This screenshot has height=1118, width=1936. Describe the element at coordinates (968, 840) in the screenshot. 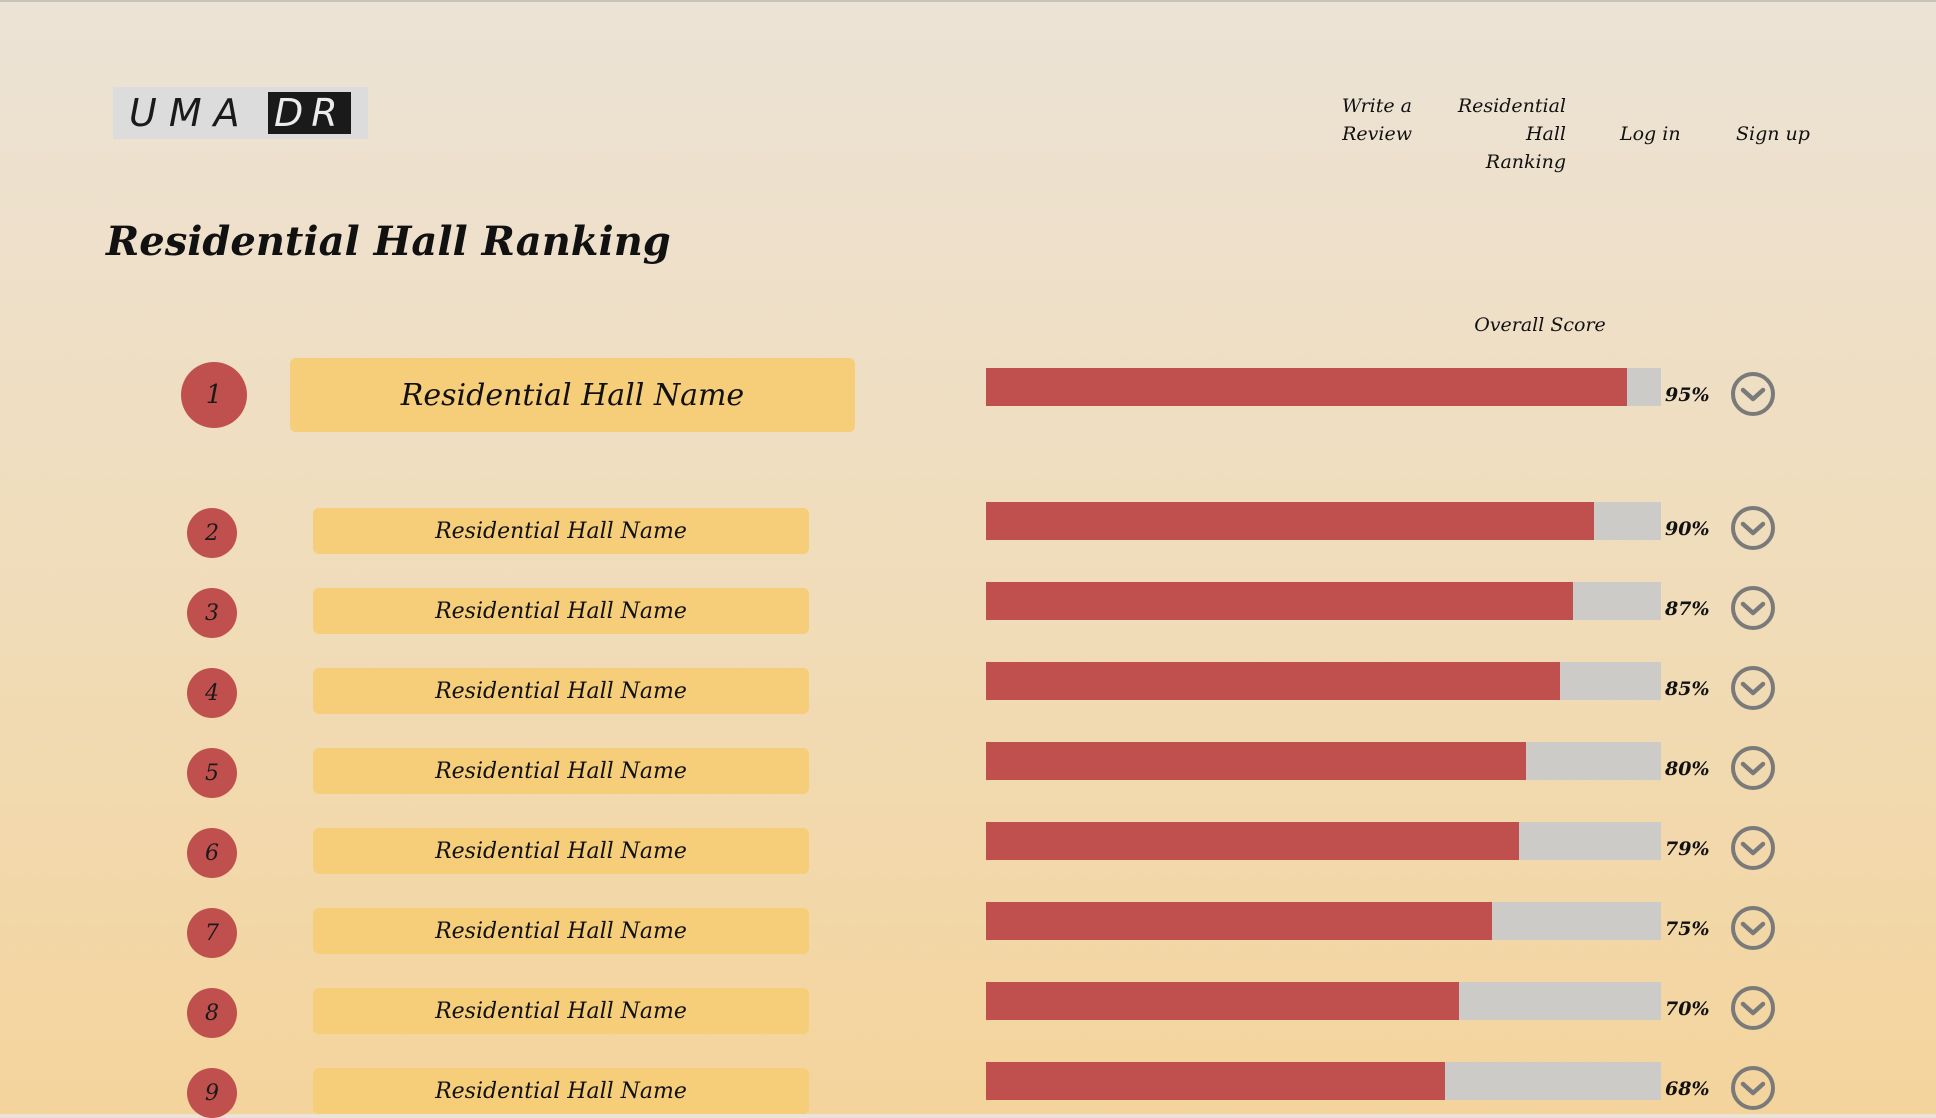

I see `ranking-row: 6 Residential Hall Name 79%` at that location.